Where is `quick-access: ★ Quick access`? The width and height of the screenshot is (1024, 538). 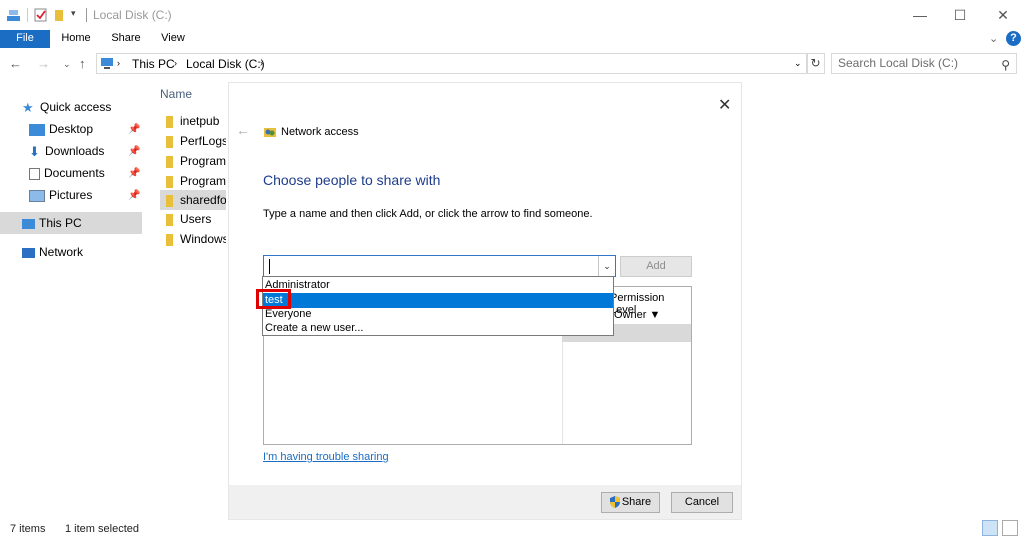
quick-access: ★ Quick access is located at coordinates (66, 107).